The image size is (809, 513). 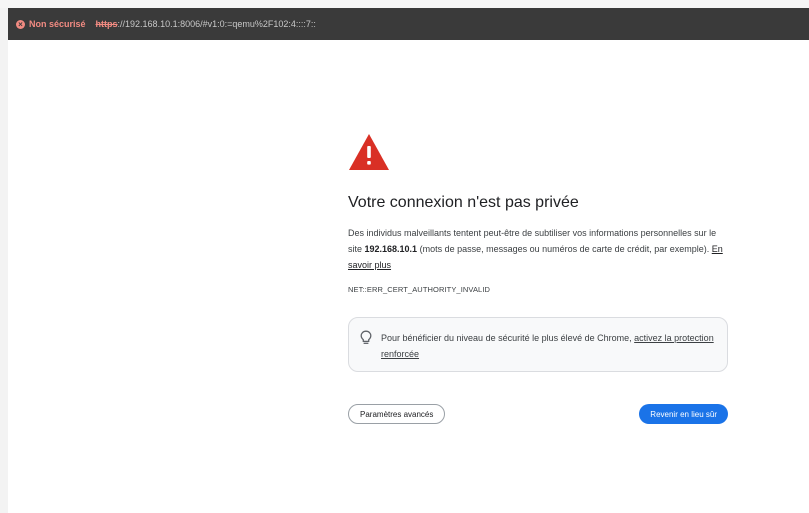 I want to click on back-to-safety-button: Revenir en lieu sûr, so click(x=683, y=414).